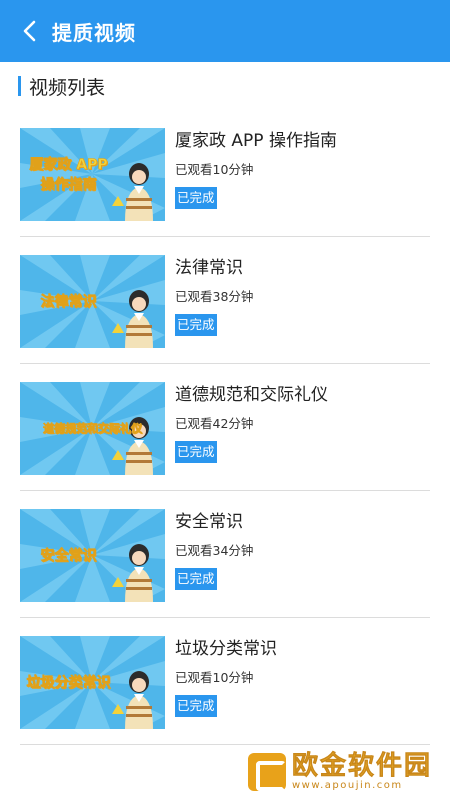 This screenshot has height=800, width=450. What do you see at coordinates (68, 682) in the screenshot?
I see `thumbnail-caption: 垃圾分类常识` at bounding box center [68, 682].